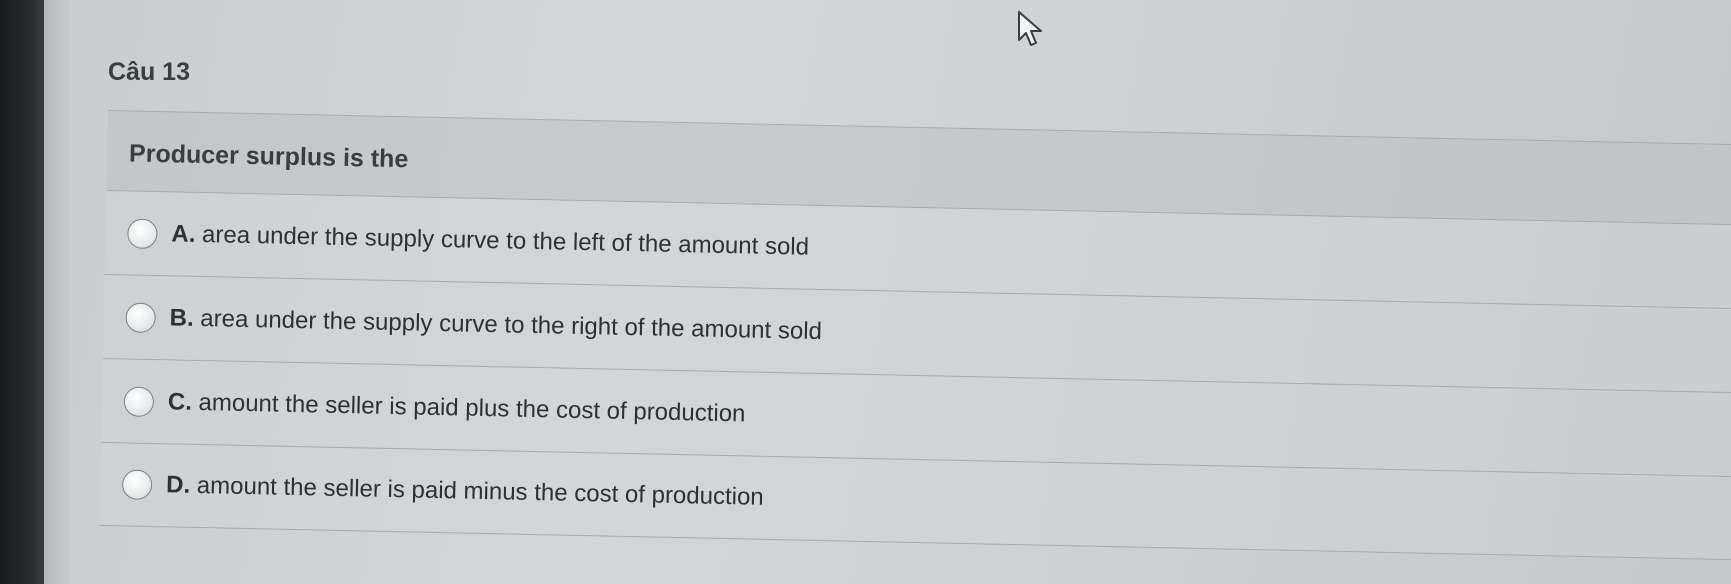  Describe the element at coordinates (183, 233) in the screenshot. I see `option-letter-a: A.` at that location.